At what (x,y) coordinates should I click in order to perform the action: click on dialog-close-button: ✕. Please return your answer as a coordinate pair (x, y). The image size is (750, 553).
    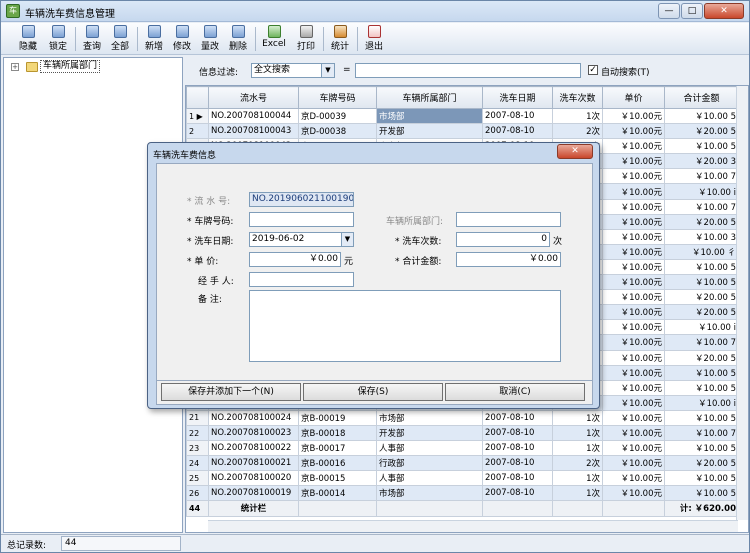
    Looking at the image, I should click on (575, 151).